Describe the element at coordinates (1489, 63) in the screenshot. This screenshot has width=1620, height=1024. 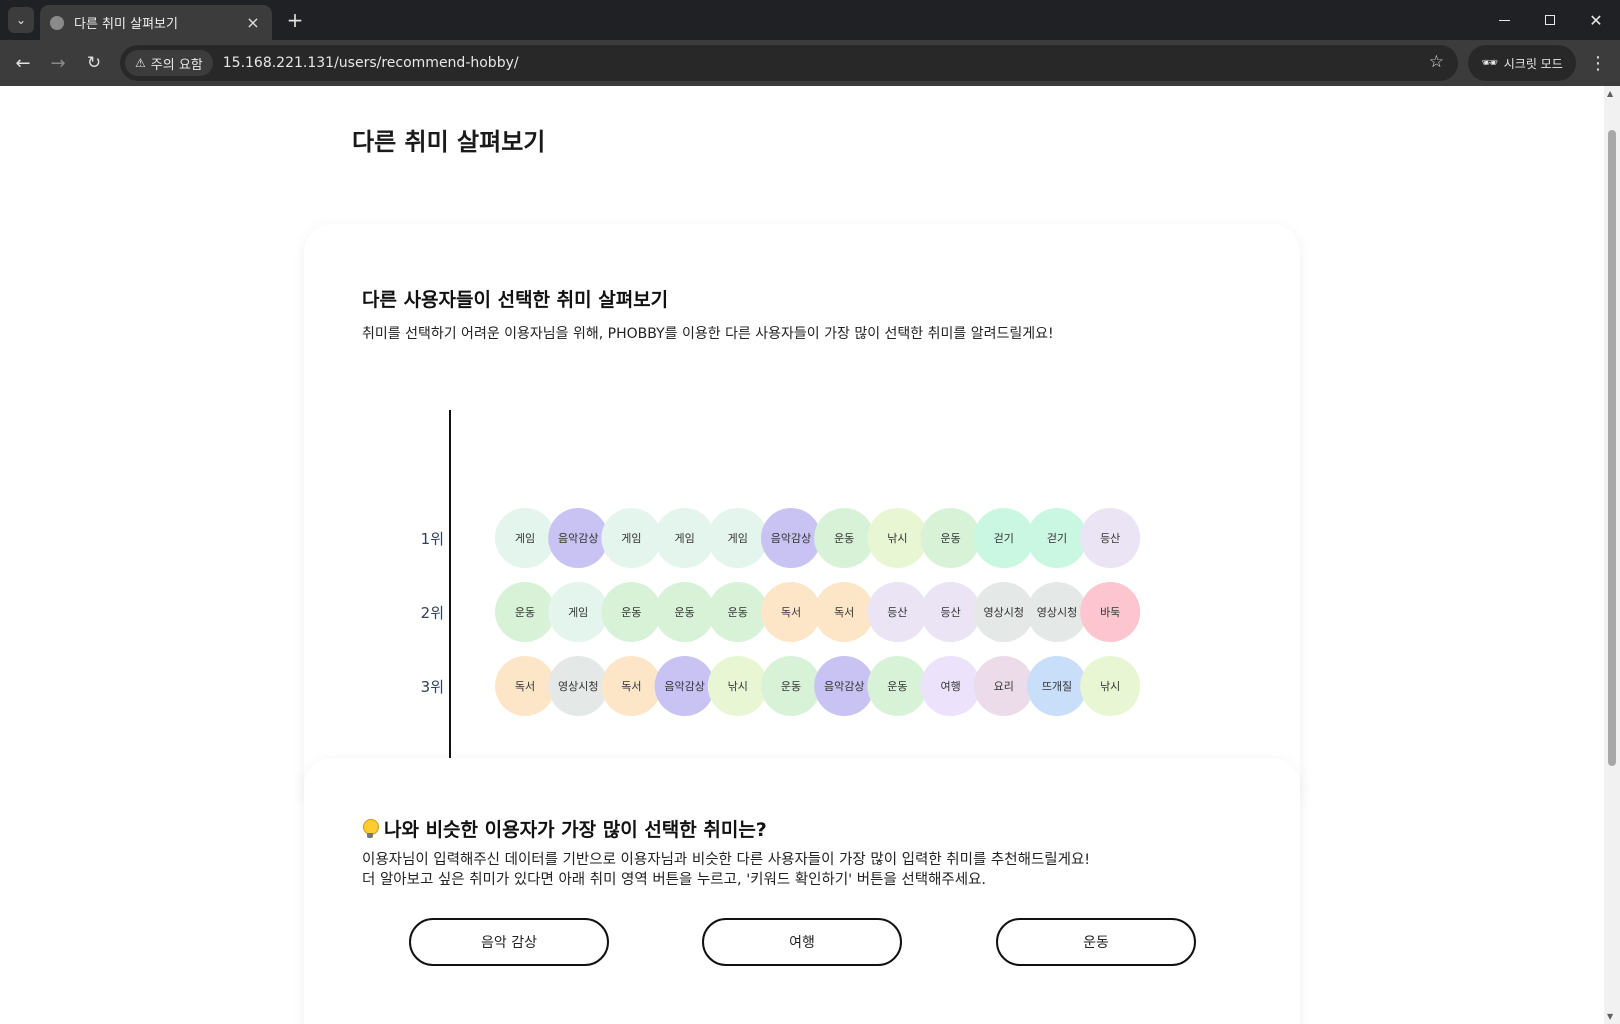
I see `incognito-icon: 🕶` at that location.